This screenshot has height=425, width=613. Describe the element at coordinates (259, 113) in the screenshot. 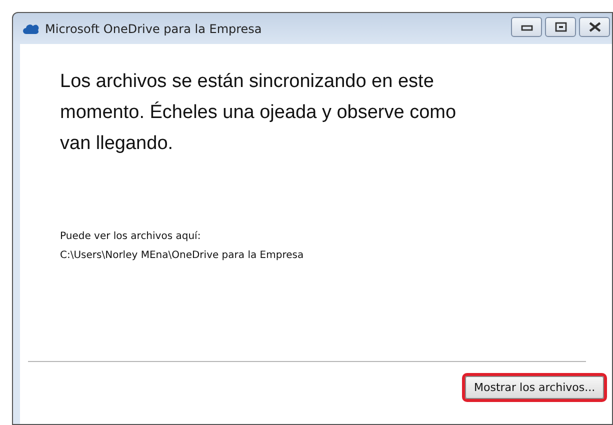

I see `status-message: Los archivos se están sincronizando en este momento. Écheles una ojeada y observe como van llegando.` at that location.